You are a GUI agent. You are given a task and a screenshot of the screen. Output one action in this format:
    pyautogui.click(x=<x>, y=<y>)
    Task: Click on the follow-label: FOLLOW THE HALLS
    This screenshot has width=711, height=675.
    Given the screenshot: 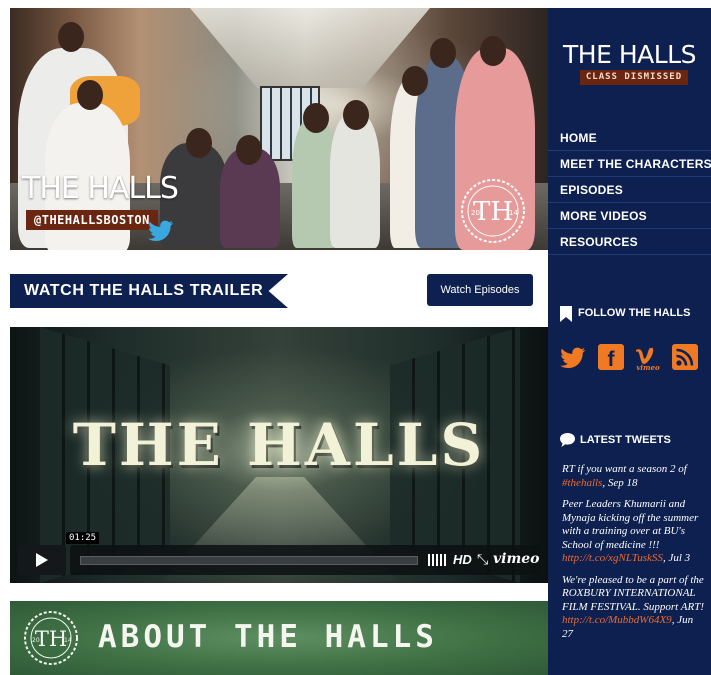 What is the action you would take?
    pyautogui.click(x=634, y=313)
    